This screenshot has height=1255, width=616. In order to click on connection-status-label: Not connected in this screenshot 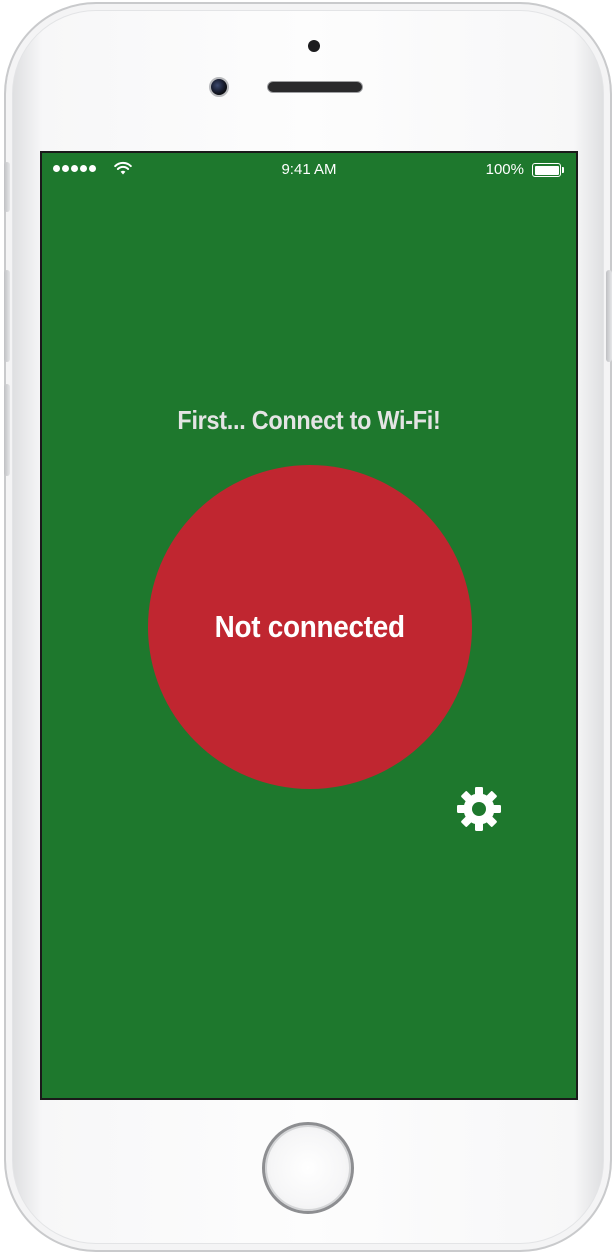, I will do `click(310, 626)`.